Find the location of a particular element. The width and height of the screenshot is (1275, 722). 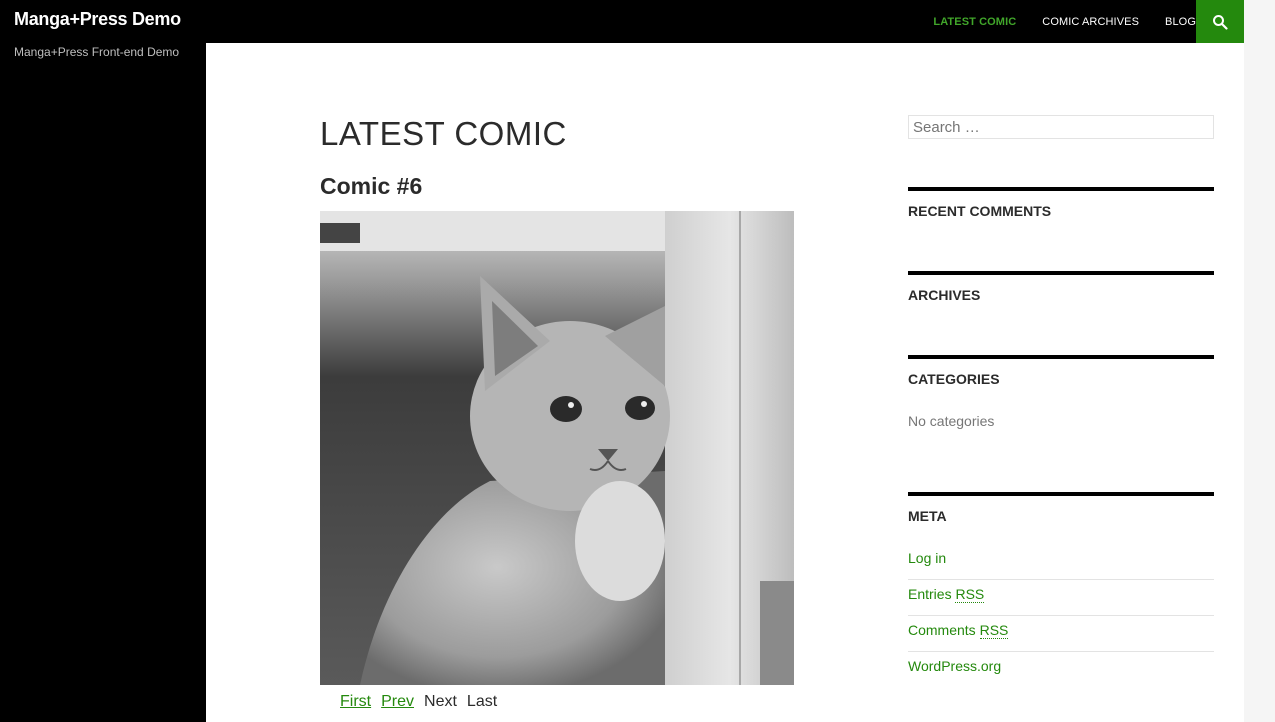

meta-link-entries-prefix: Entries is located at coordinates (932, 594).